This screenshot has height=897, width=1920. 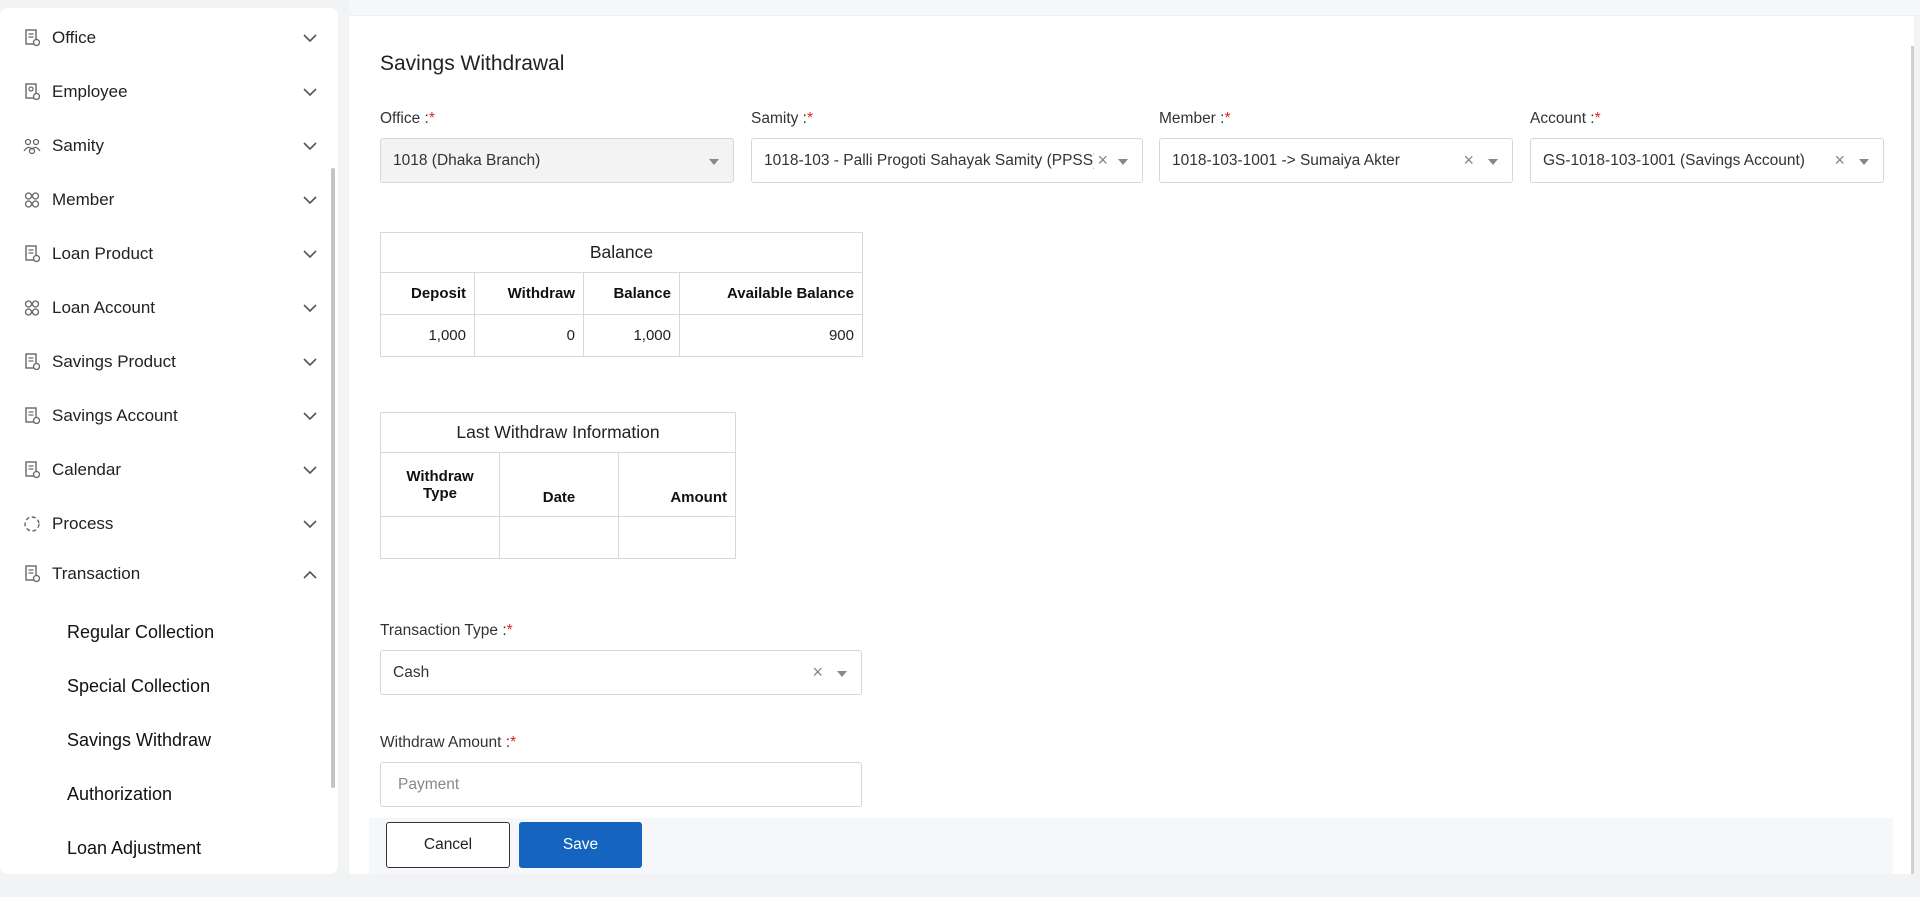 I want to click on balance-header-available: Available Balance, so click(x=771, y=293).